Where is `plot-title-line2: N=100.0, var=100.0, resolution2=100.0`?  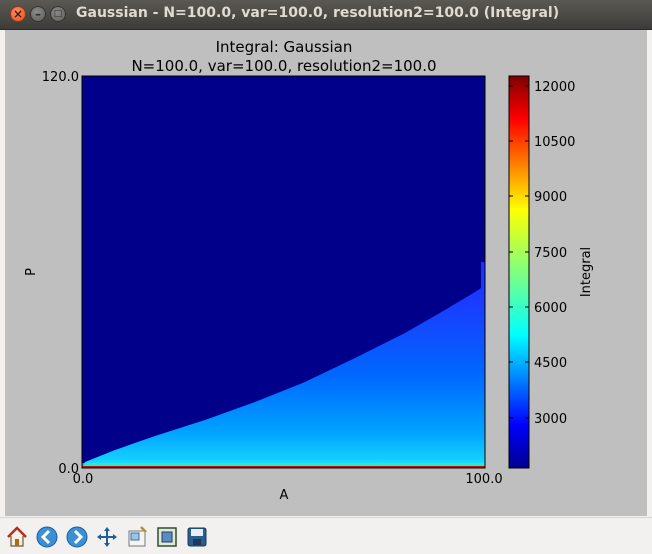
plot-title-line2: N=100.0, var=100.0, resolution2=100.0 is located at coordinates (283, 66).